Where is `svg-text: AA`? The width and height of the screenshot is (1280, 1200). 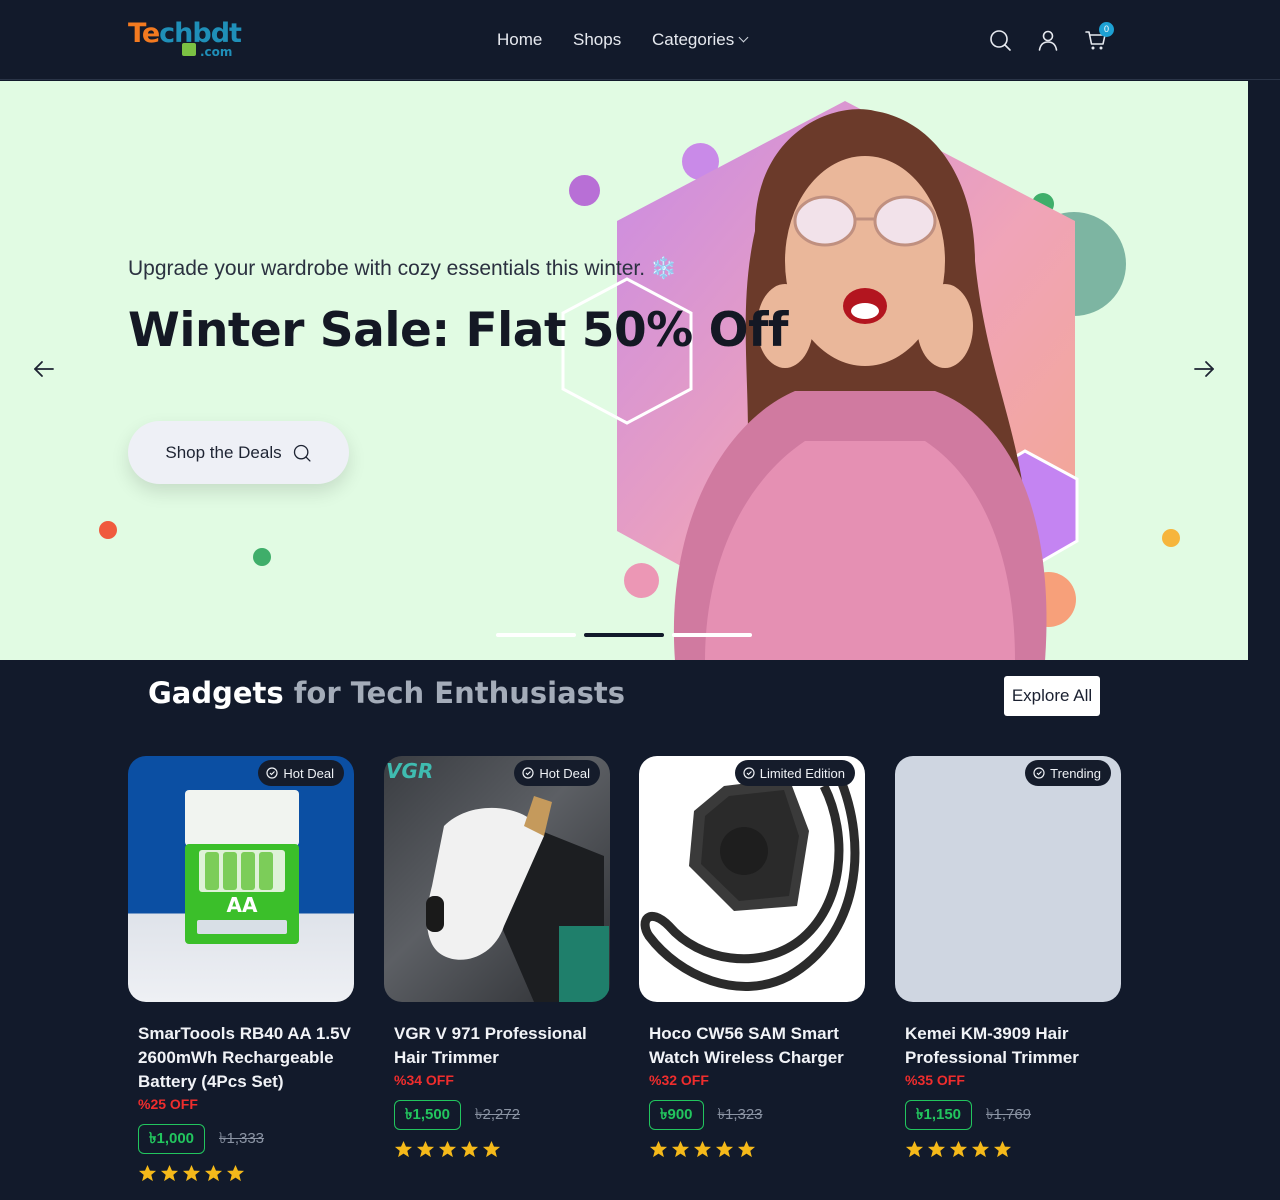
svg-text: AA is located at coordinates (242, 905).